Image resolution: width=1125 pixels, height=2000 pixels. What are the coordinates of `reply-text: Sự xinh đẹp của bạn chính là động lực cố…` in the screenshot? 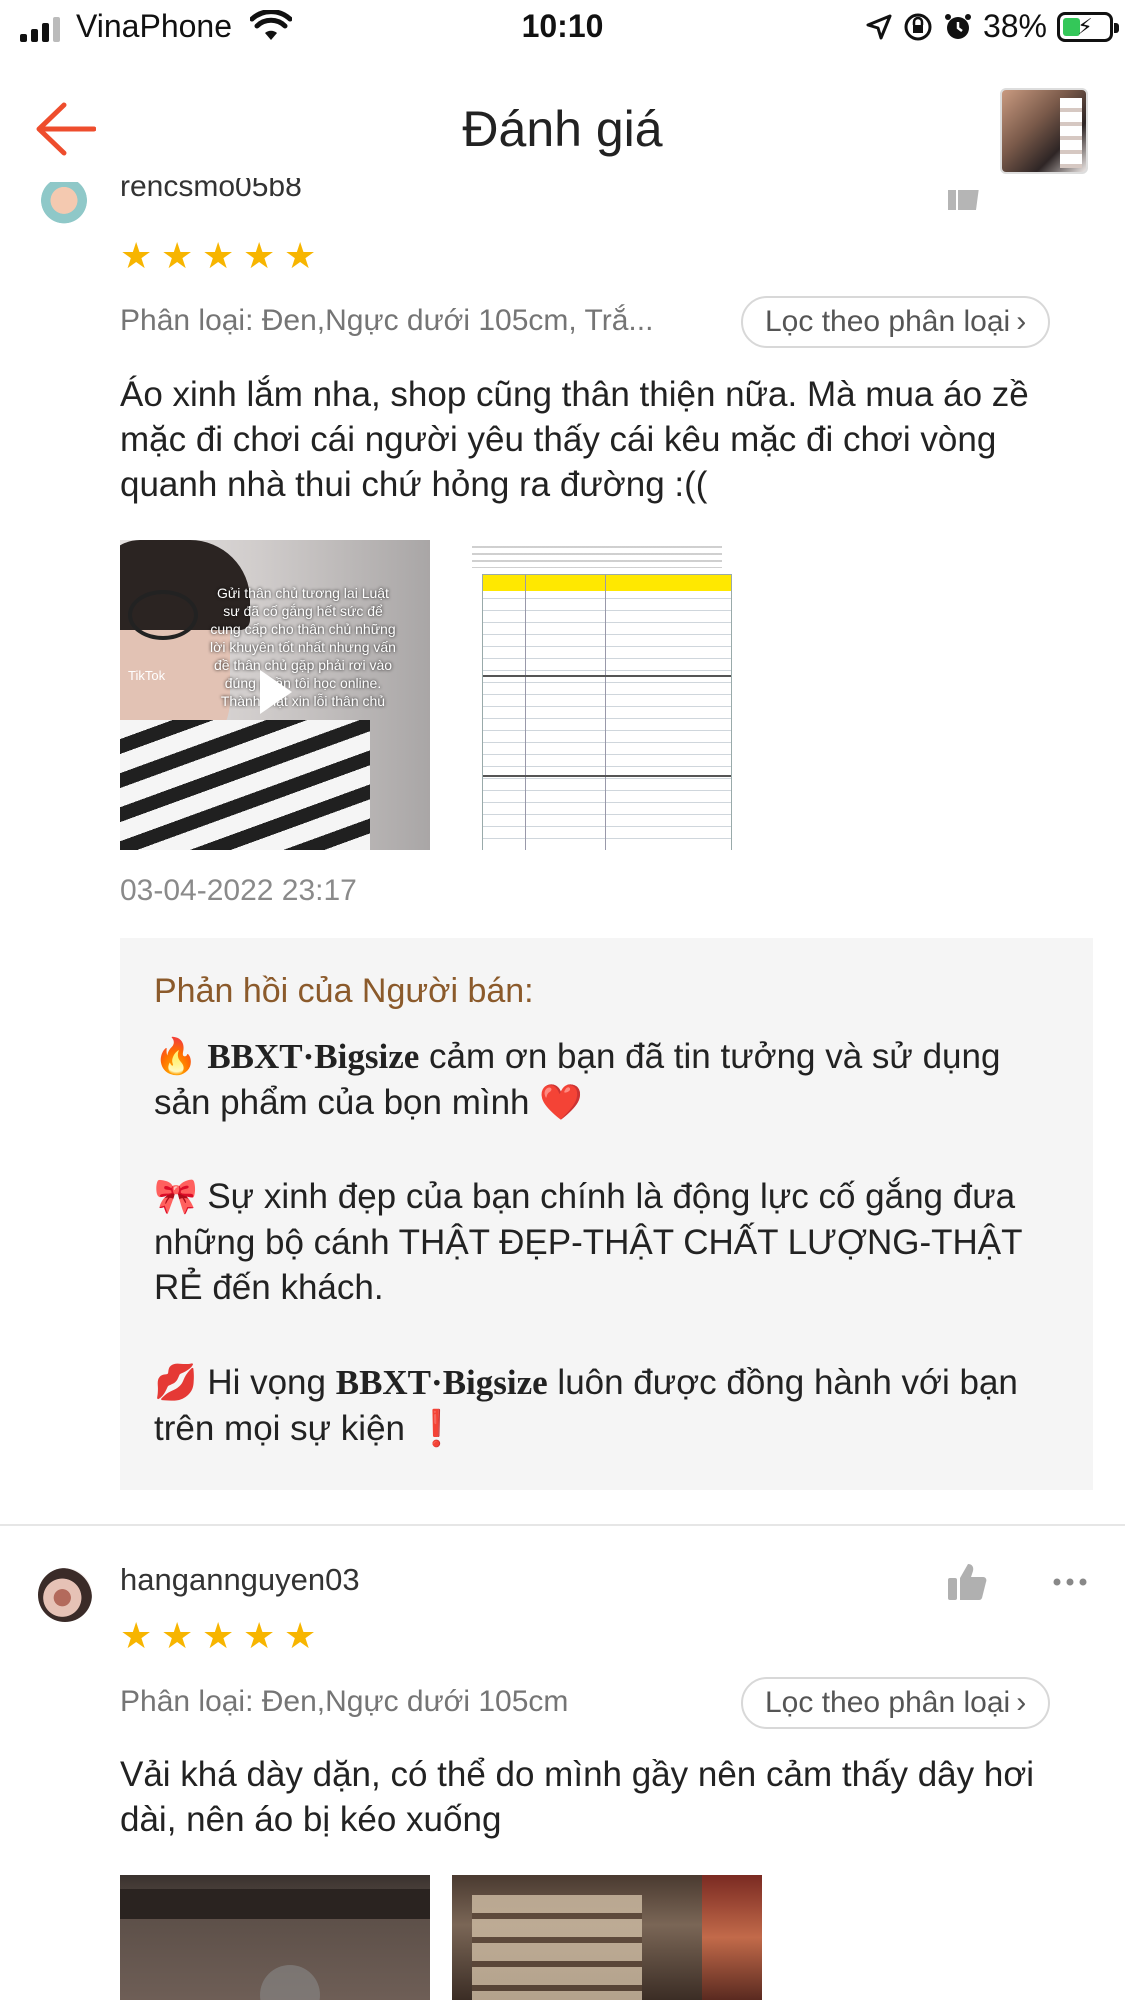 It's located at (588, 1242).